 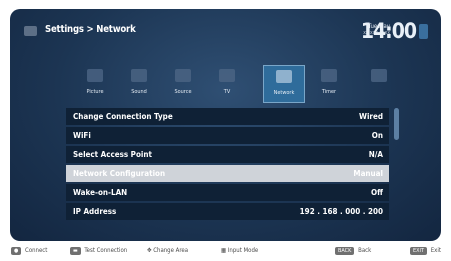 I want to click on sound-icon, so click(x=139, y=75).